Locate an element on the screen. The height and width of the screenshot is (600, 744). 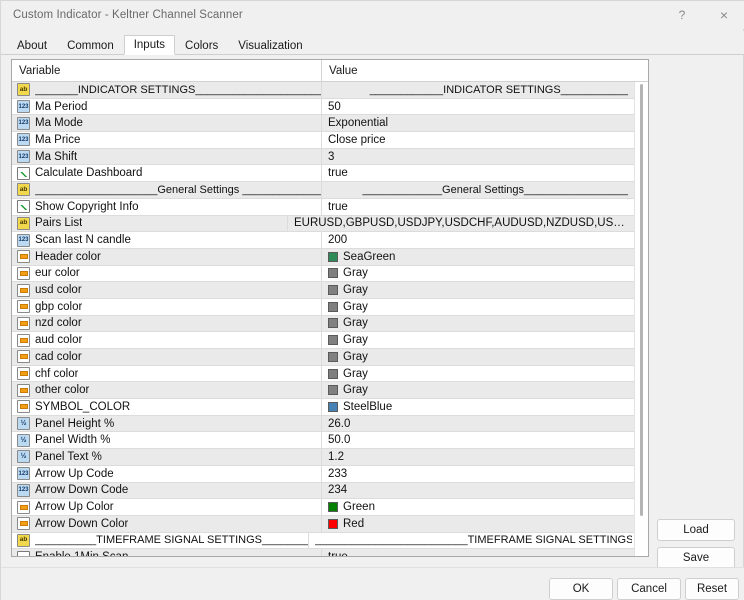
value-text: Gray is located at coordinates (355, 340).